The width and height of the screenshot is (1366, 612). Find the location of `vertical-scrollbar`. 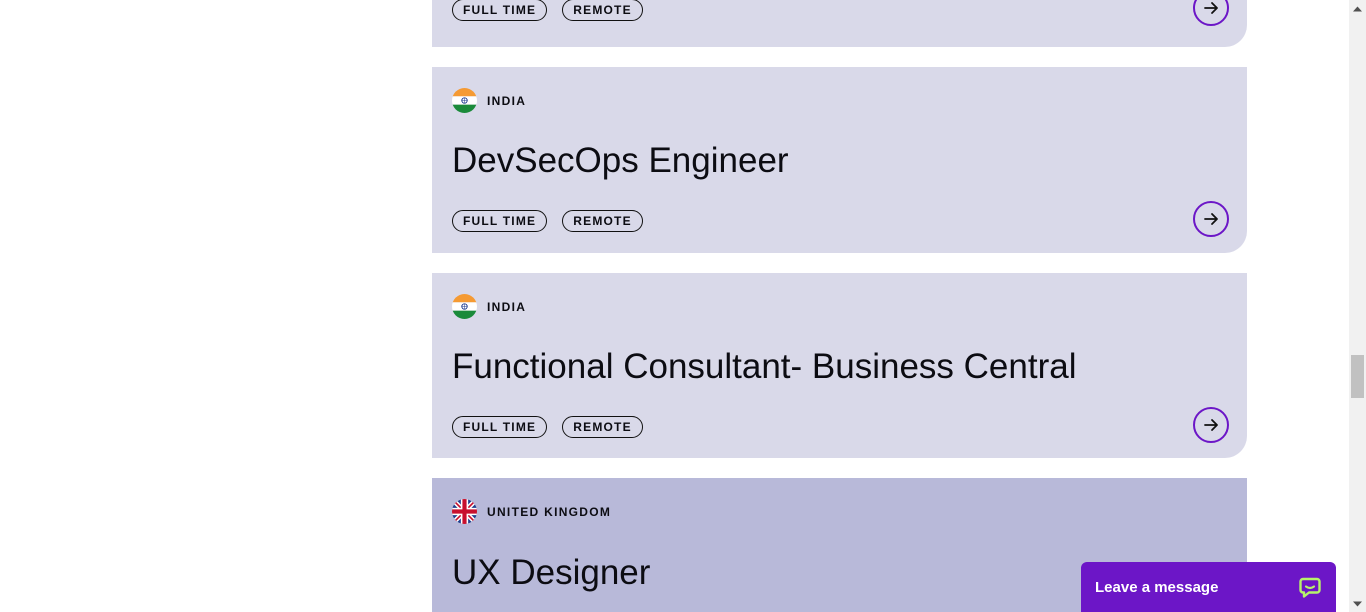

vertical-scrollbar is located at coordinates (1357, 306).